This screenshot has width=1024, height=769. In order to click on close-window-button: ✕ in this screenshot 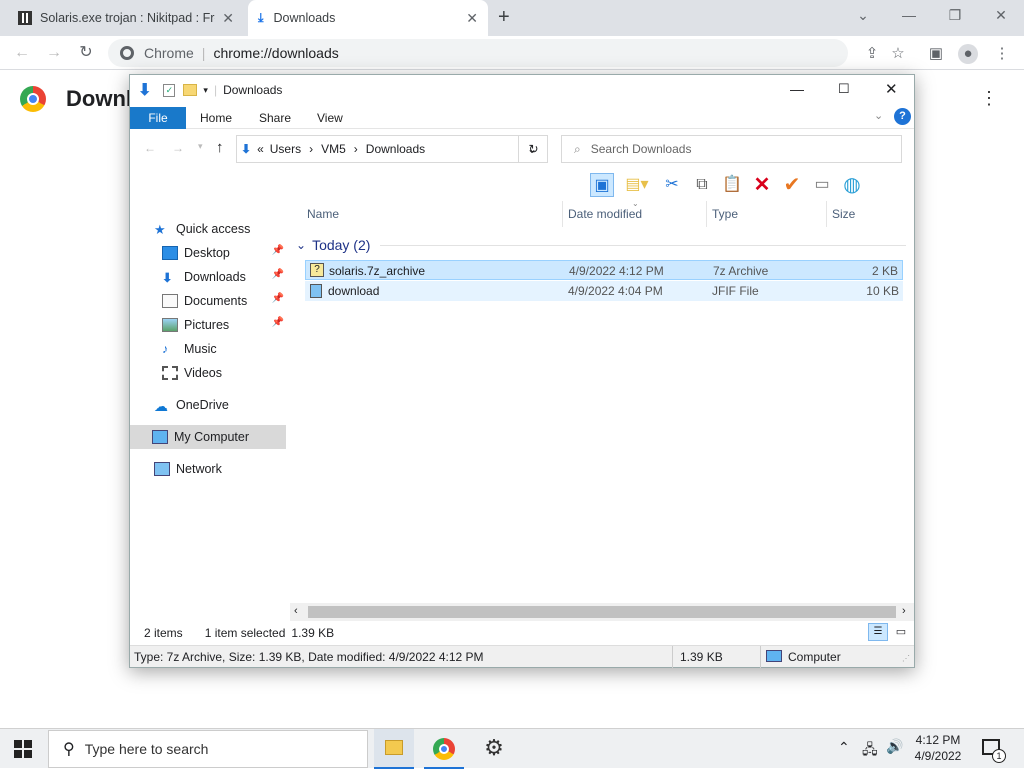, I will do `click(1001, 16)`.